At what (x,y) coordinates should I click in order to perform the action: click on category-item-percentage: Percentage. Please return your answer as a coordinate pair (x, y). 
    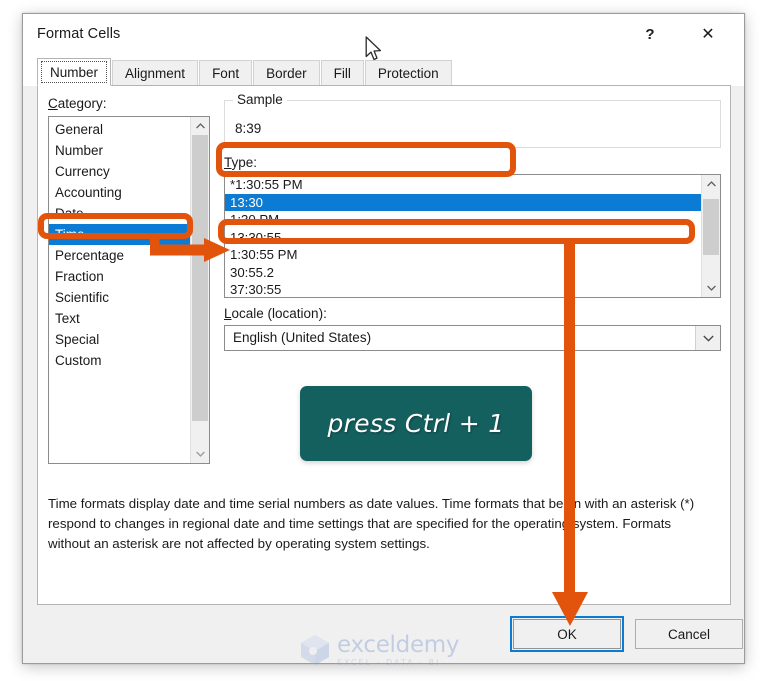
    Looking at the image, I should click on (120, 255).